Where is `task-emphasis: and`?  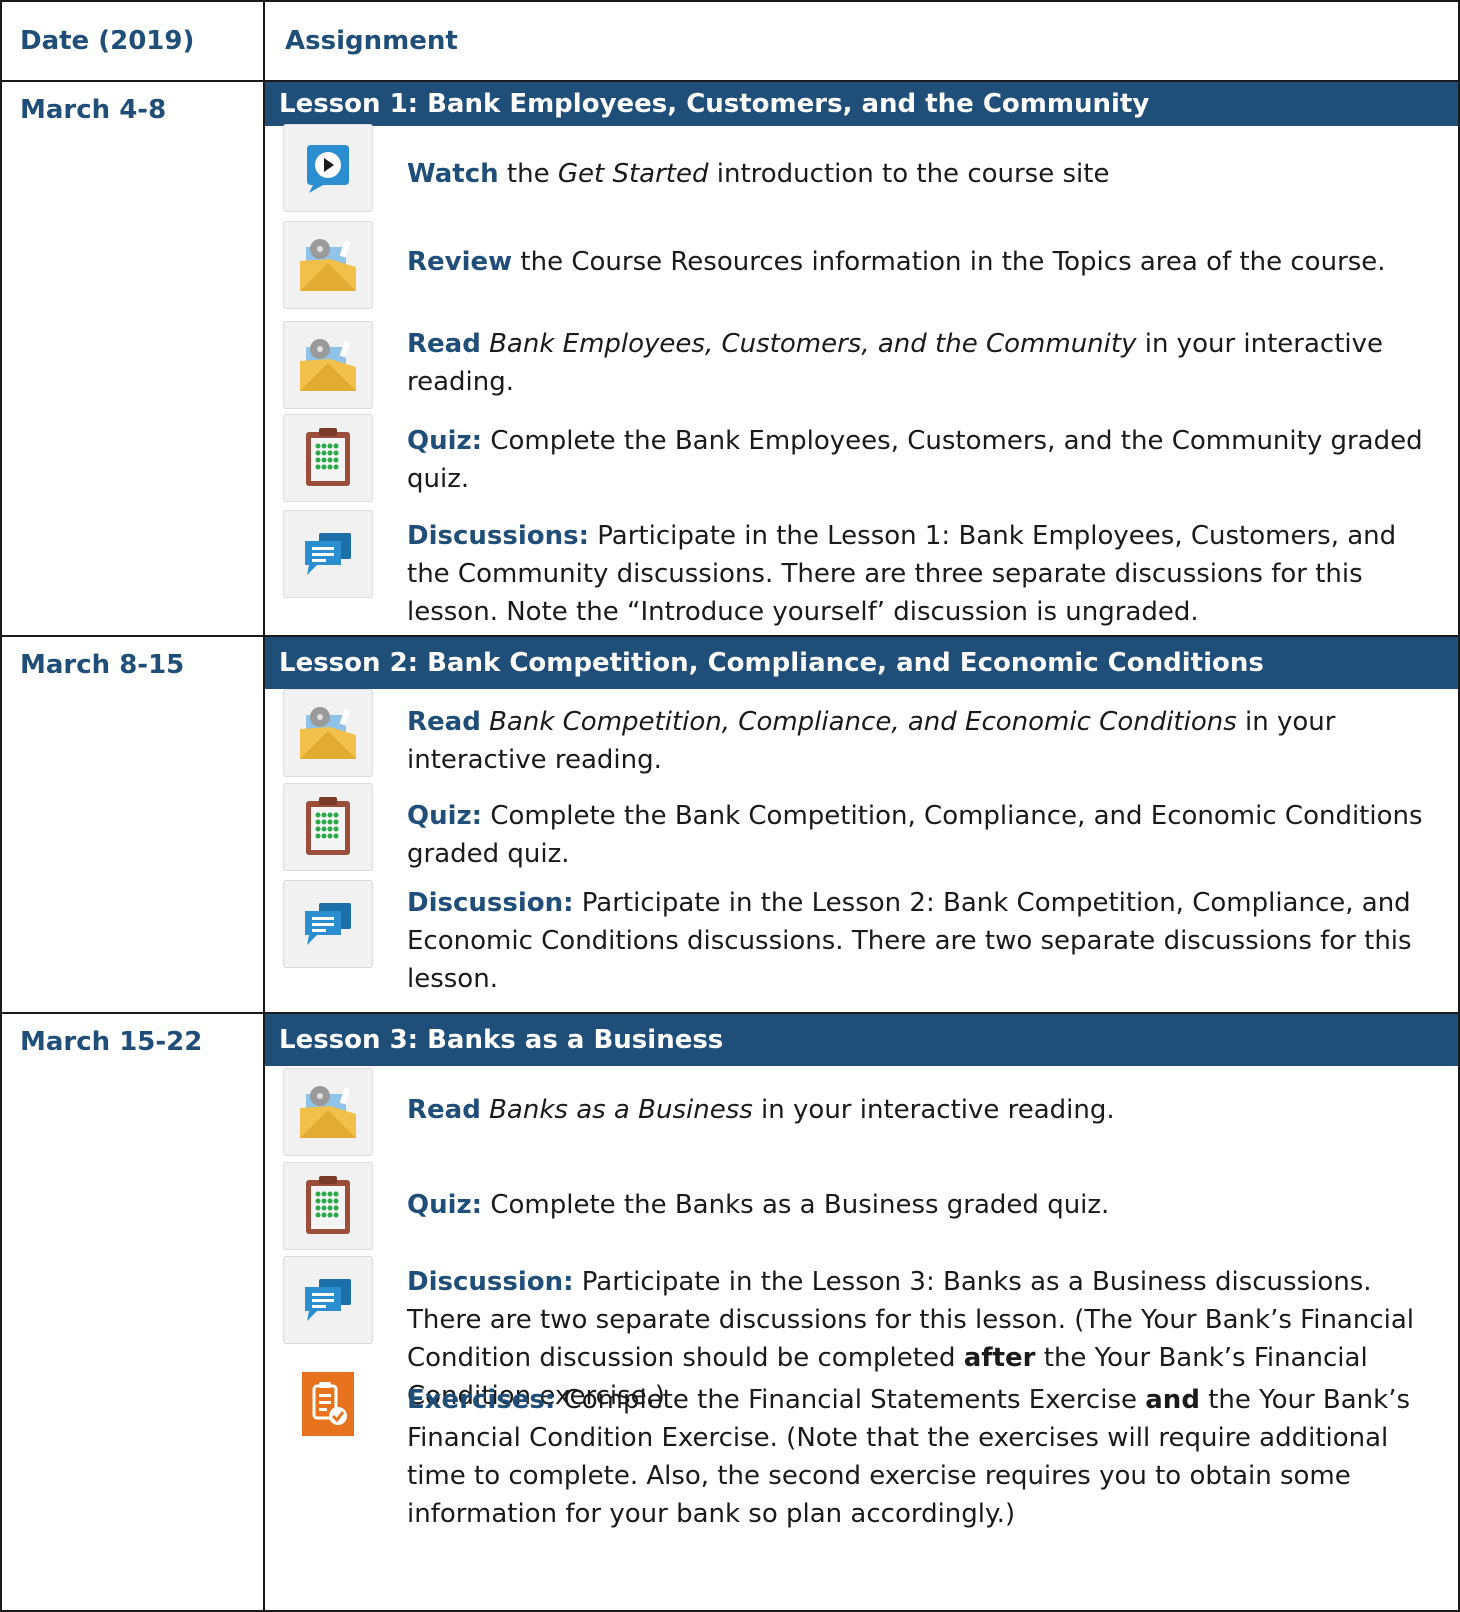 task-emphasis: and is located at coordinates (1172, 1400).